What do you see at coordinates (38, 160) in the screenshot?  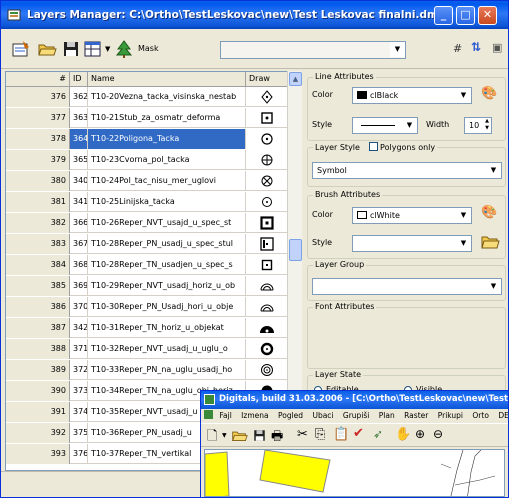 I see `row-number-cell: 379` at bounding box center [38, 160].